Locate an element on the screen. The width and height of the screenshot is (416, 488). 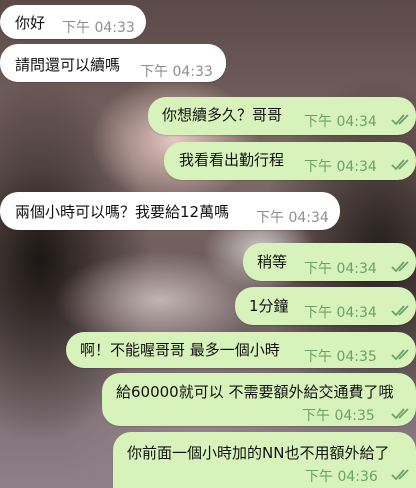
message-bubble-outgoing: 你想續多久？哥哥 下午 04:34 is located at coordinates (282, 116).